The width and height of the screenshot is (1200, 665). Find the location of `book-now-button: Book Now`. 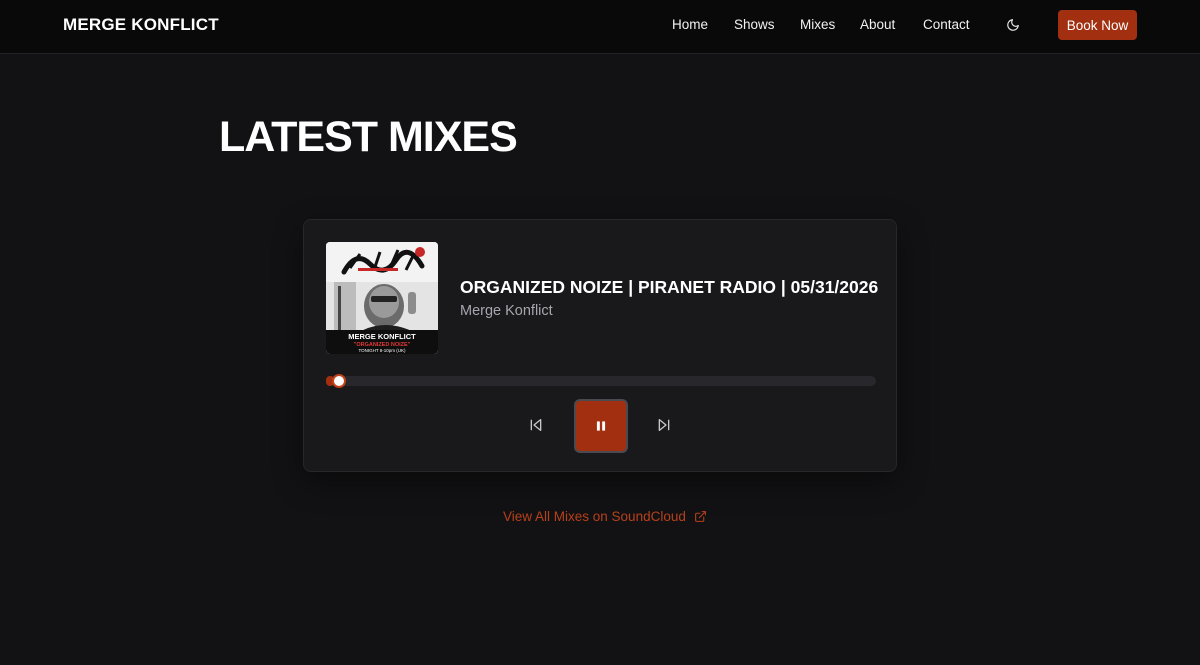

book-now-button: Book Now is located at coordinates (1097, 25).